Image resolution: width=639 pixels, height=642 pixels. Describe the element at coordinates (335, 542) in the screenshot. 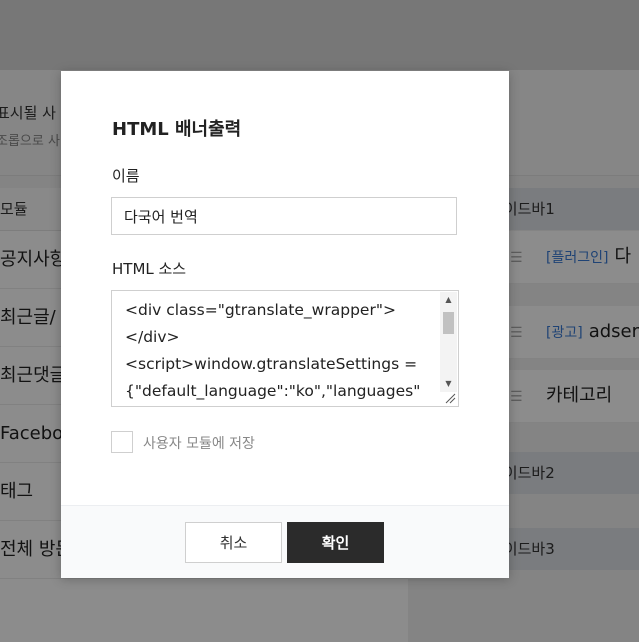

I see `confirm-button: 확인` at that location.